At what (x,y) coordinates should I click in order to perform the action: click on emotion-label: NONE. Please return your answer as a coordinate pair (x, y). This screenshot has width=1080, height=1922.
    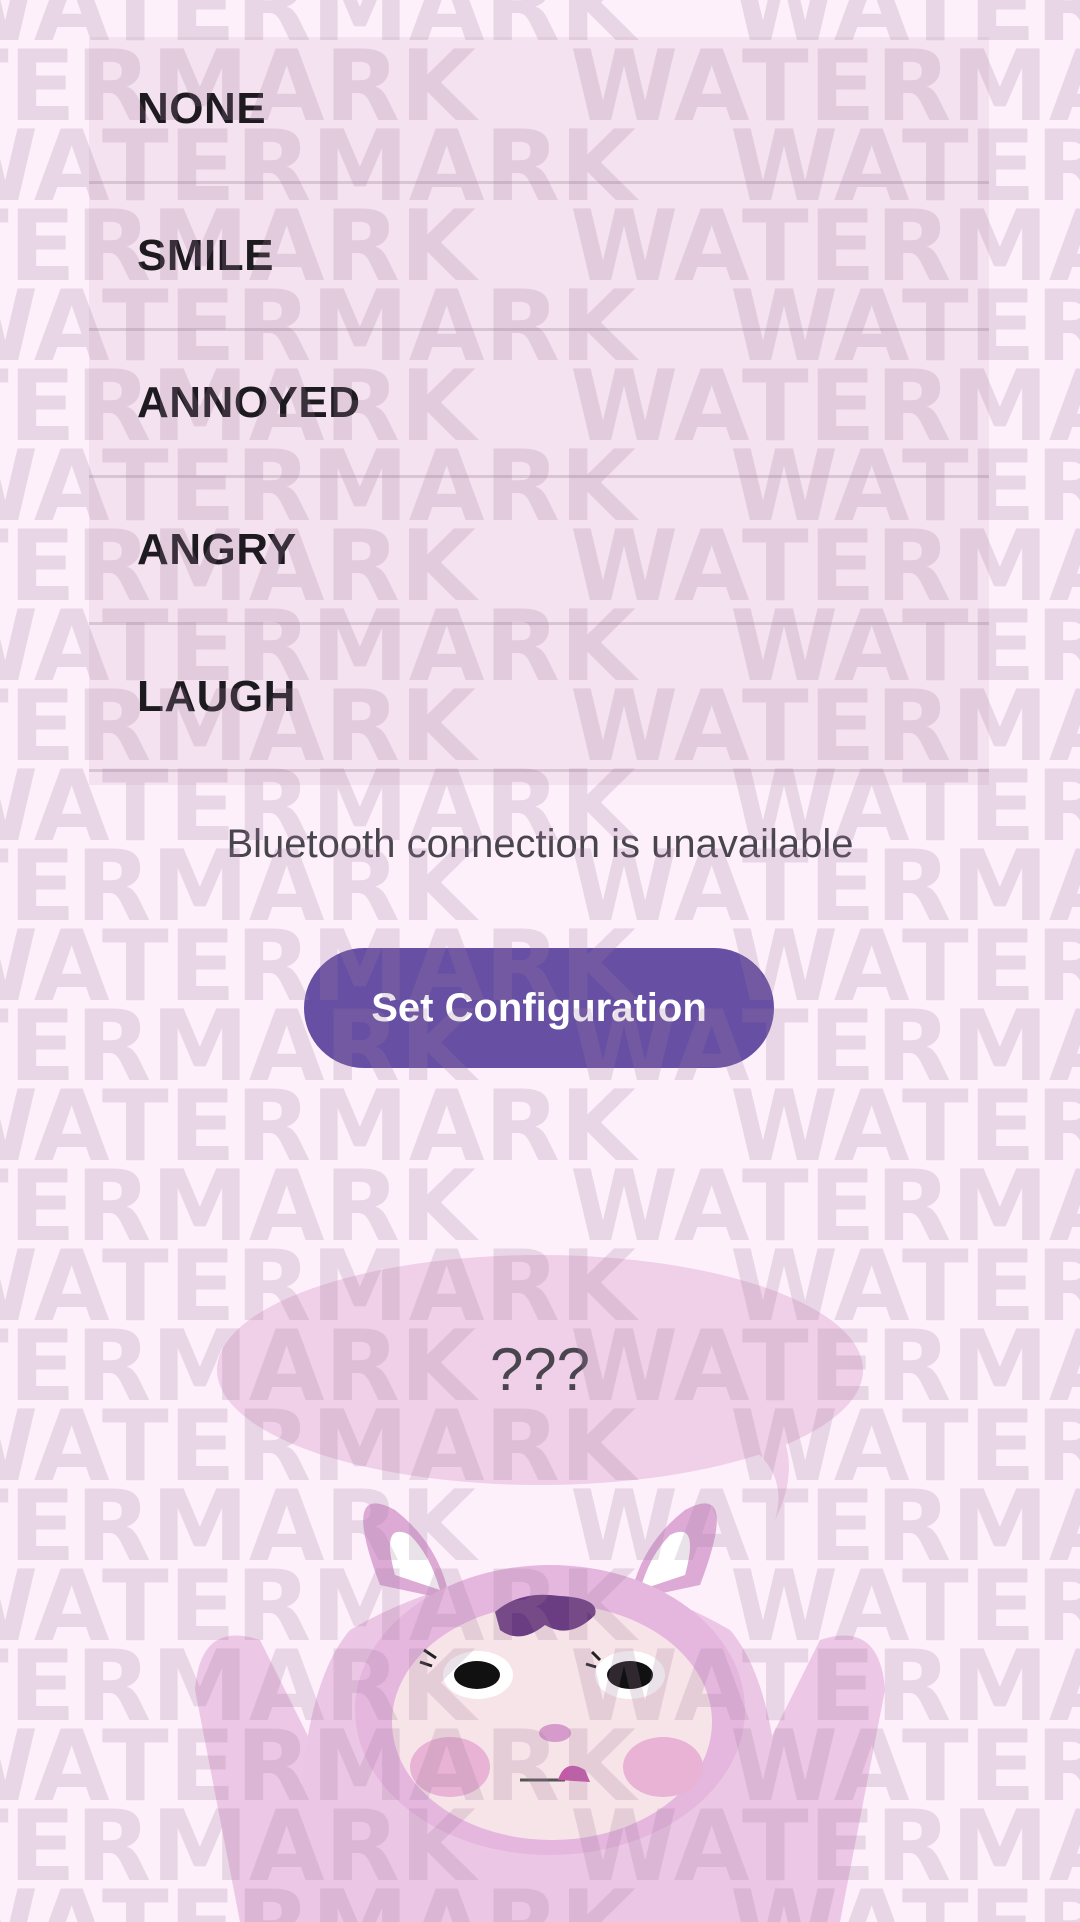
    Looking at the image, I should click on (202, 108).